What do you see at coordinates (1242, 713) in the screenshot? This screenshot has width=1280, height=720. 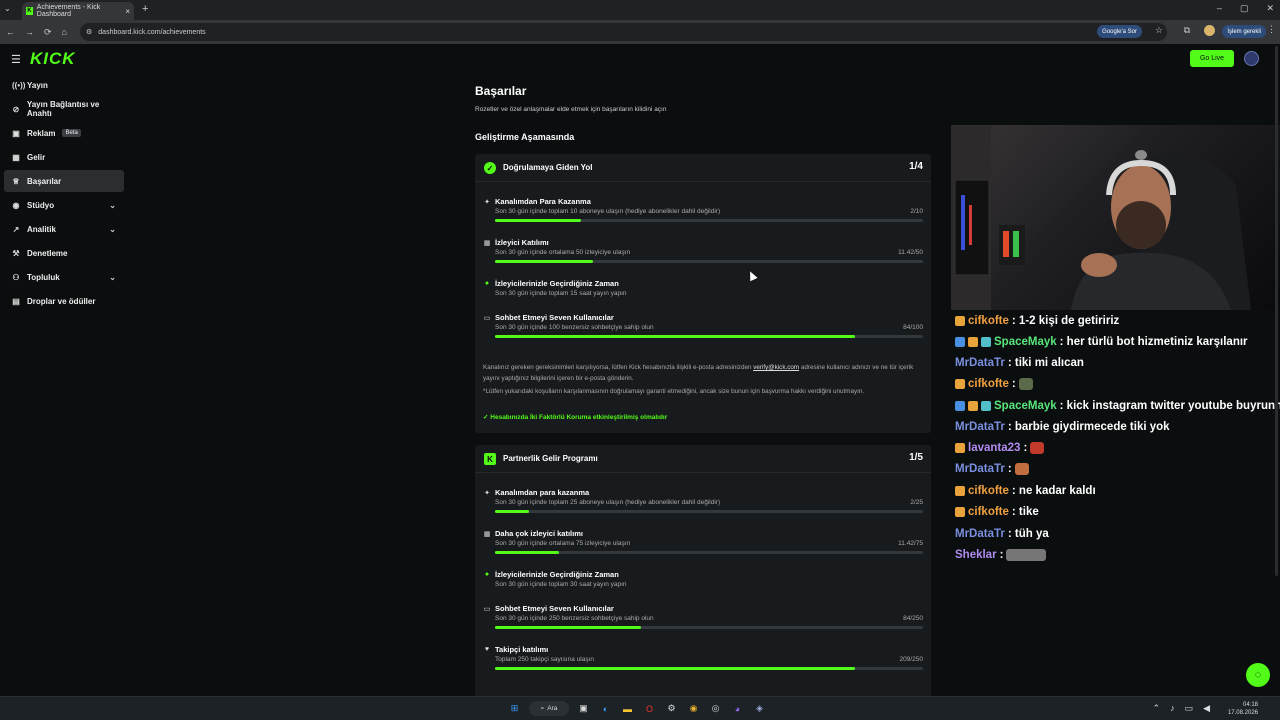 I see `clock-date: 17.08.2026` at bounding box center [1242, 713].